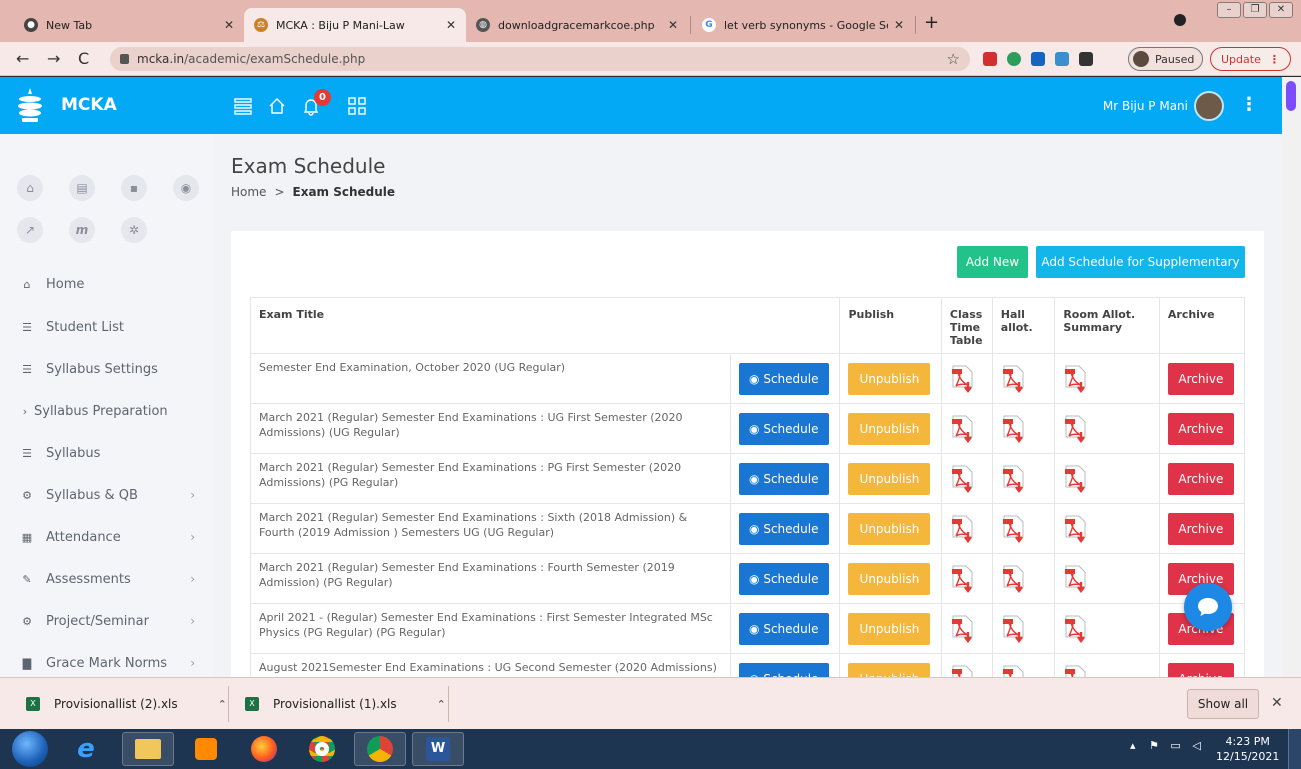  Describe the element at coordinates (931, 22) in the screenshot. I see `new-tab-icon: +` at that location.